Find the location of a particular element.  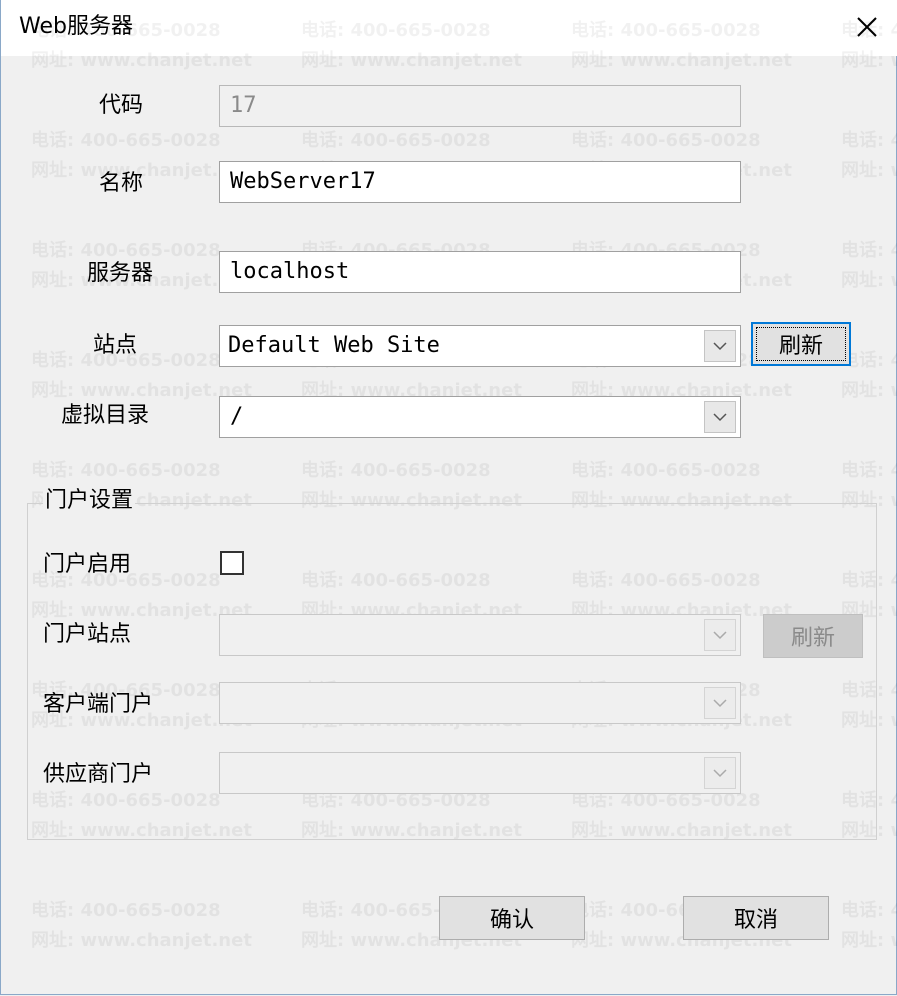

name-value: WebServer17 is located at coordinates (303, 181).